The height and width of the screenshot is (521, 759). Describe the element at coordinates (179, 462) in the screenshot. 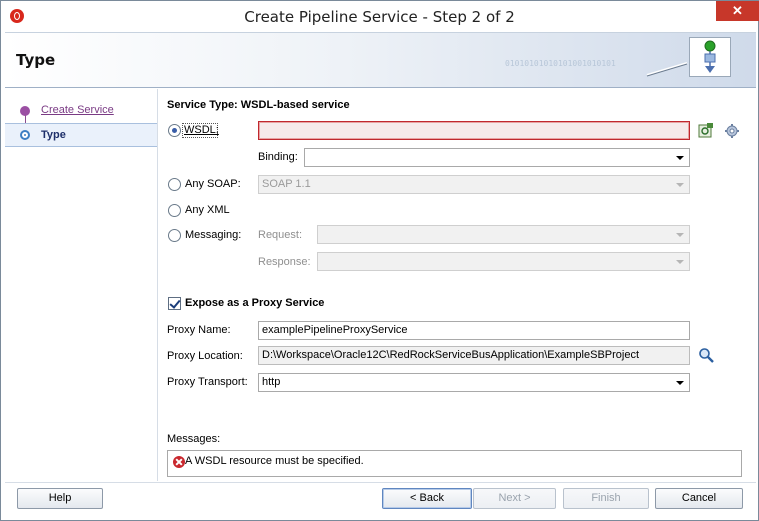

I see `error-icon` at that location.